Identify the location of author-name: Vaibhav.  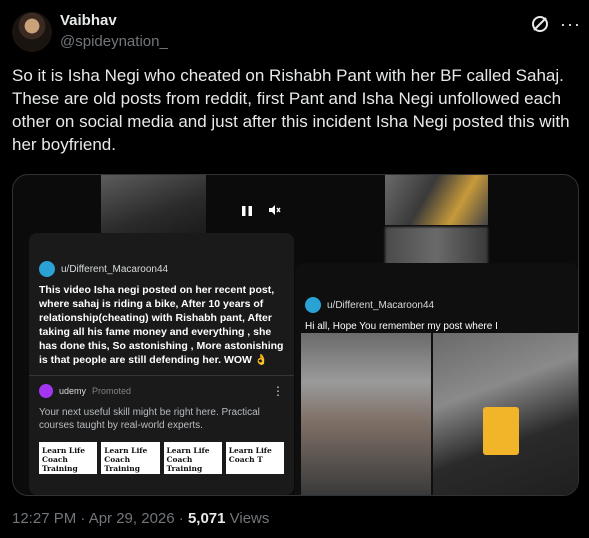
(88, 20).